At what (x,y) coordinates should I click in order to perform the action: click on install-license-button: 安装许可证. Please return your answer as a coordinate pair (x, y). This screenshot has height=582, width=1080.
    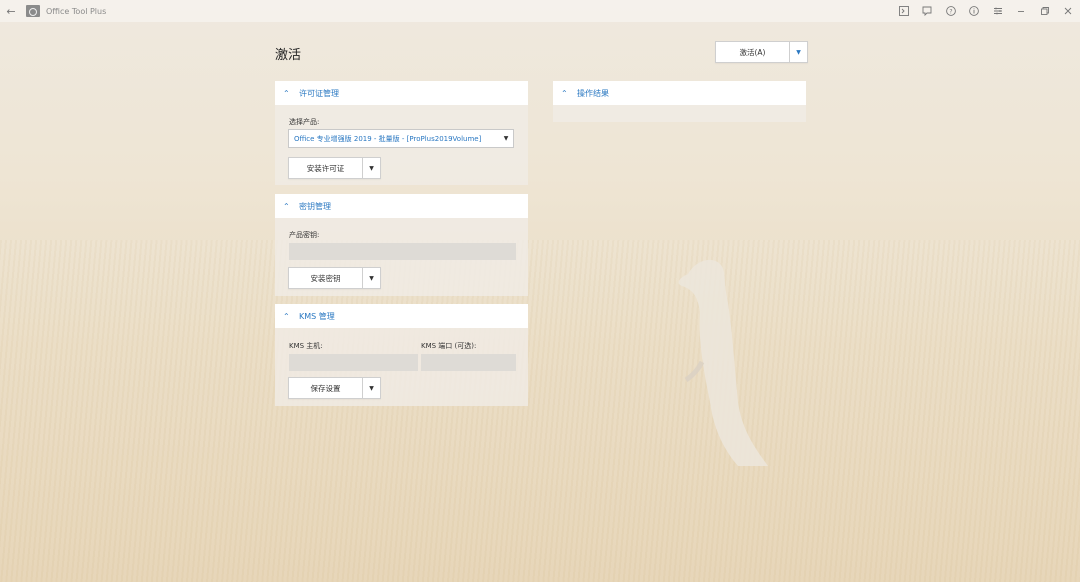
    Looking at the image, I should click on (326, 168).